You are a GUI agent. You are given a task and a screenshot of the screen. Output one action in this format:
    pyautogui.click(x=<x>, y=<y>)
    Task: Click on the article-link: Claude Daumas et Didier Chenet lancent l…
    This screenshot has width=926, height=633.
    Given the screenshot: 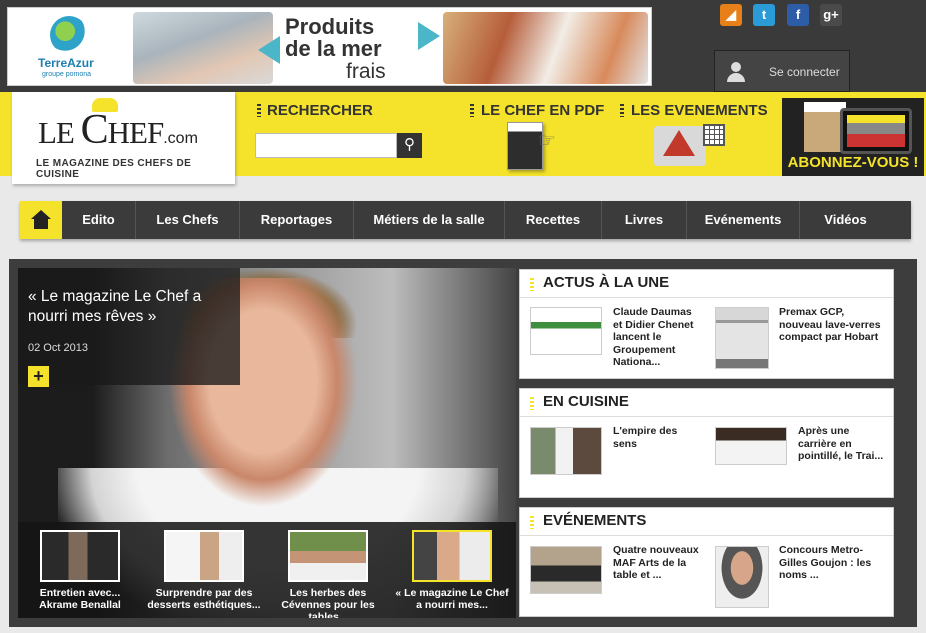 What is the action you would take?
    pyautogui.click(x=657, y=337)
    